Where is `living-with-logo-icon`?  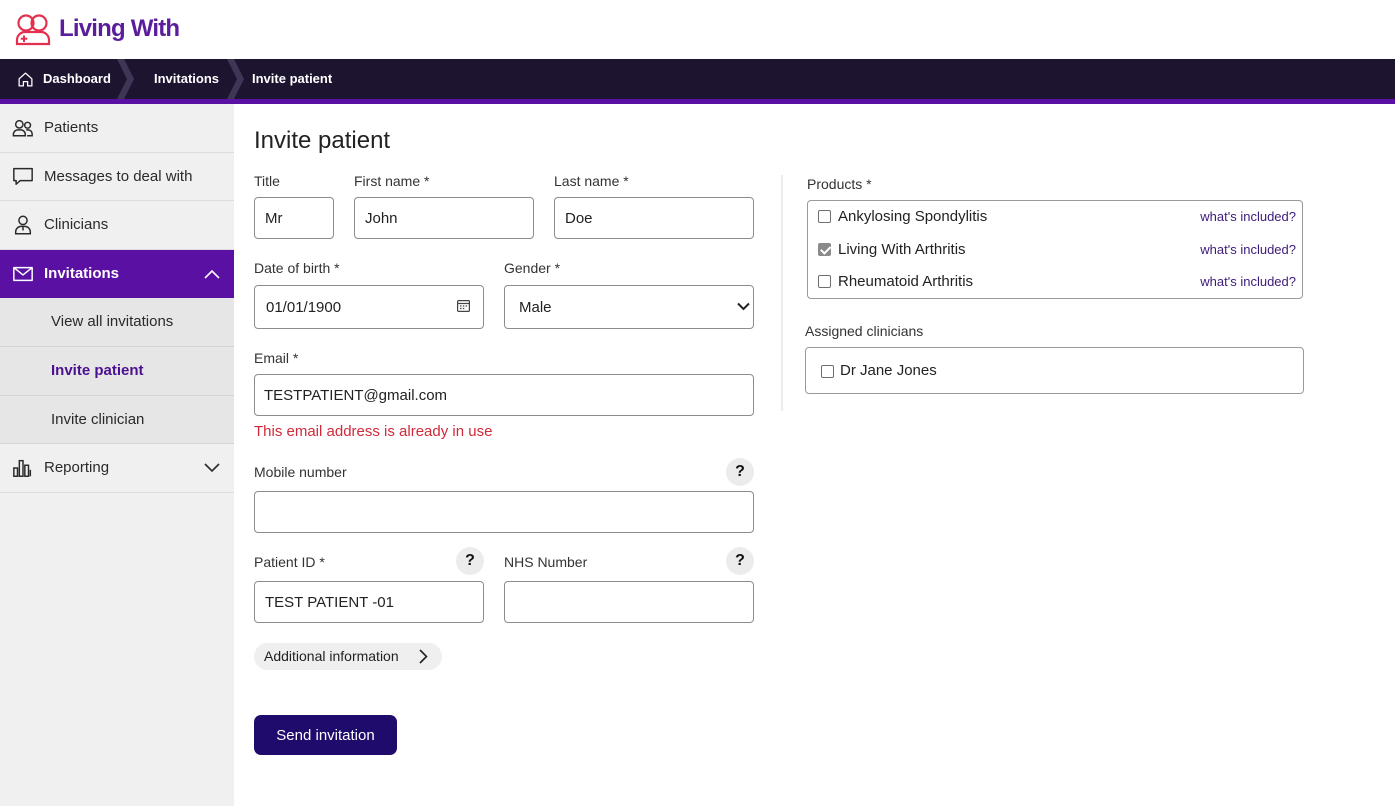 living-with-logo-icon is located at coordinates (33, 30).